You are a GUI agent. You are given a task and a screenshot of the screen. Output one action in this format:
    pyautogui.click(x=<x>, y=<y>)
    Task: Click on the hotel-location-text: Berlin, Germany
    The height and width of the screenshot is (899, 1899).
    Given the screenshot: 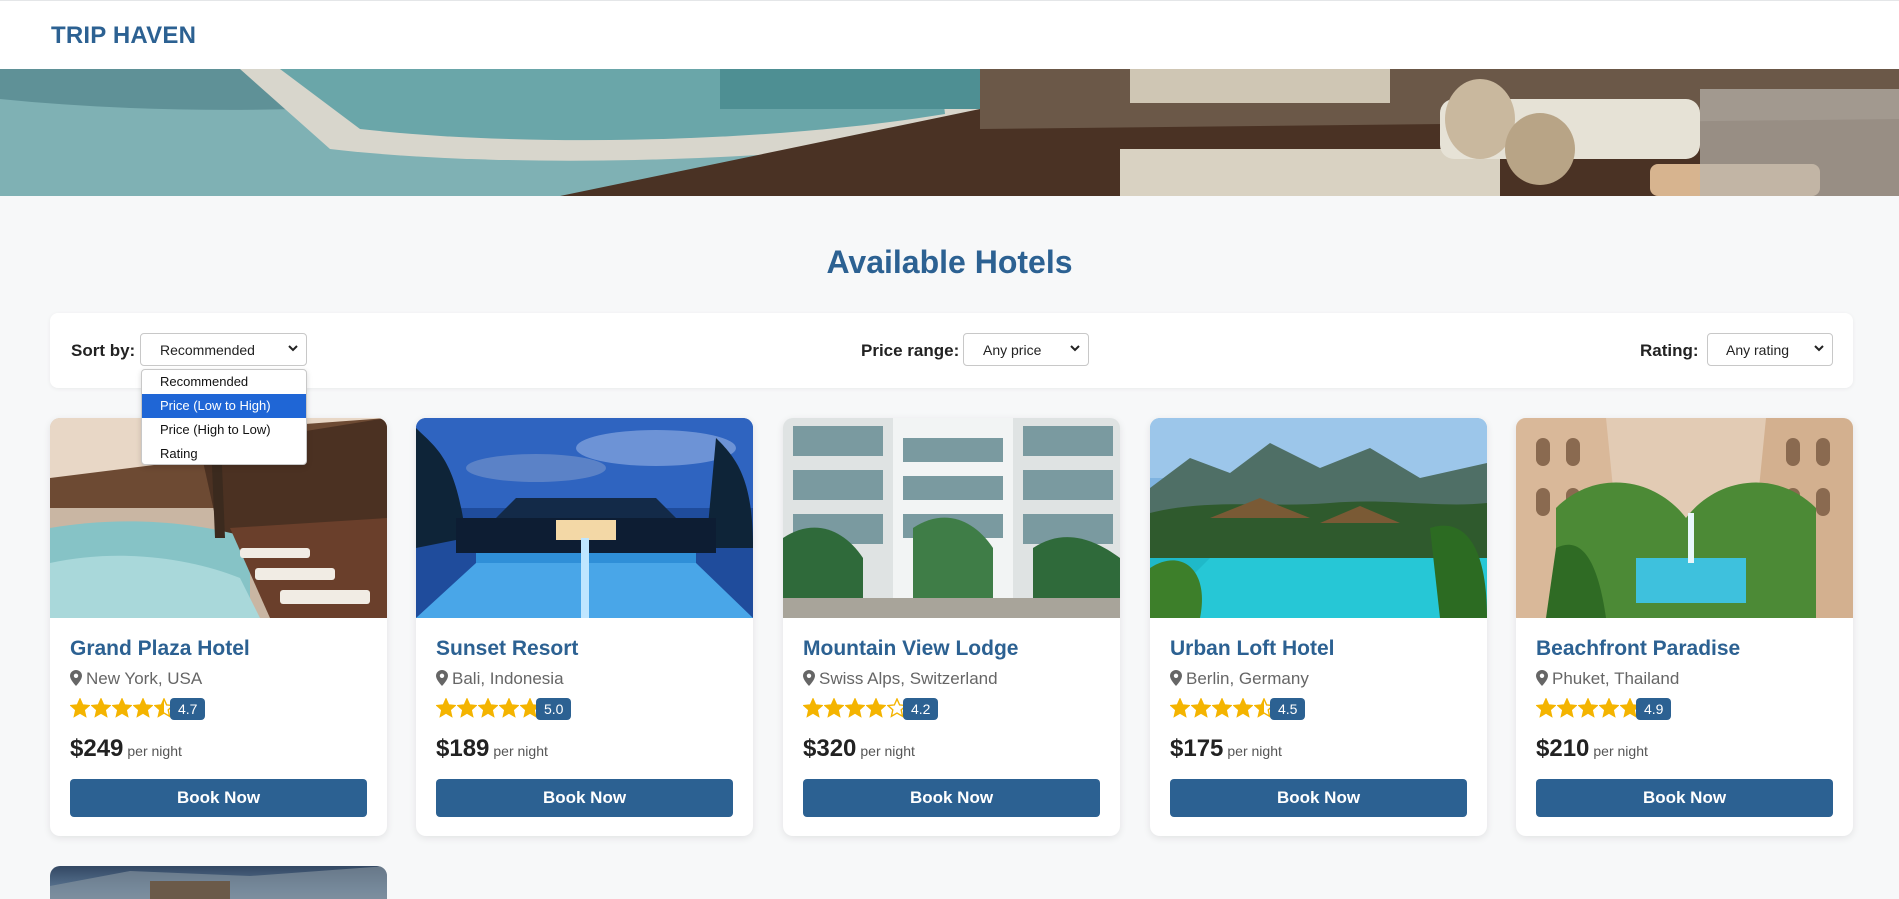 What is the action you would take?
    pyautogui.click(x=1247, y=678)
    